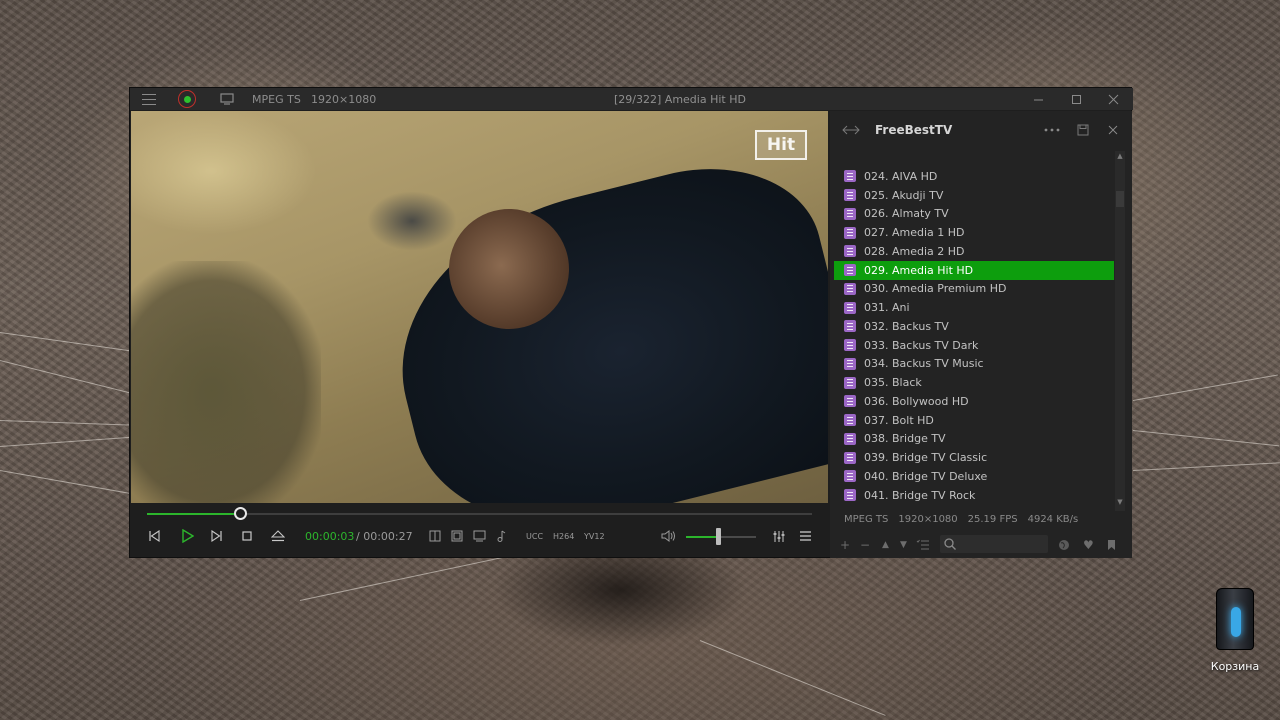 The image size is (1280, 720). I want to click on playlist-icon, so click(805, 536).